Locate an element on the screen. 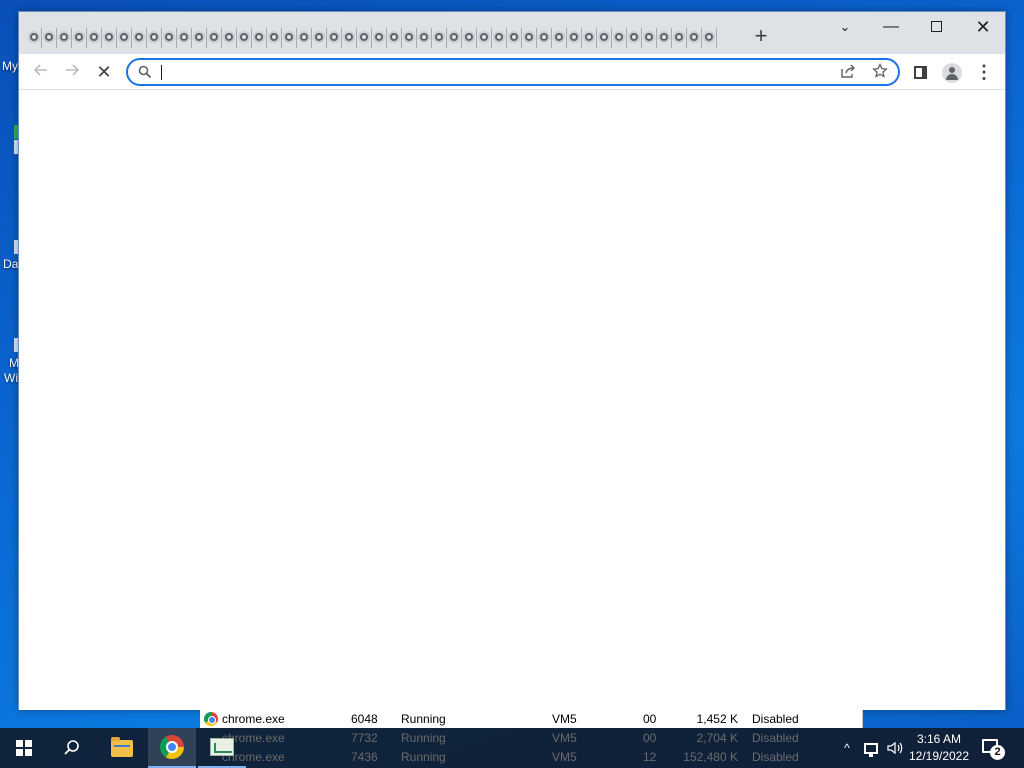 Image resolution: width=1024 pixels, height=768 pixels. stop-loading-button: ✕ is located at coordinates (104, 72).